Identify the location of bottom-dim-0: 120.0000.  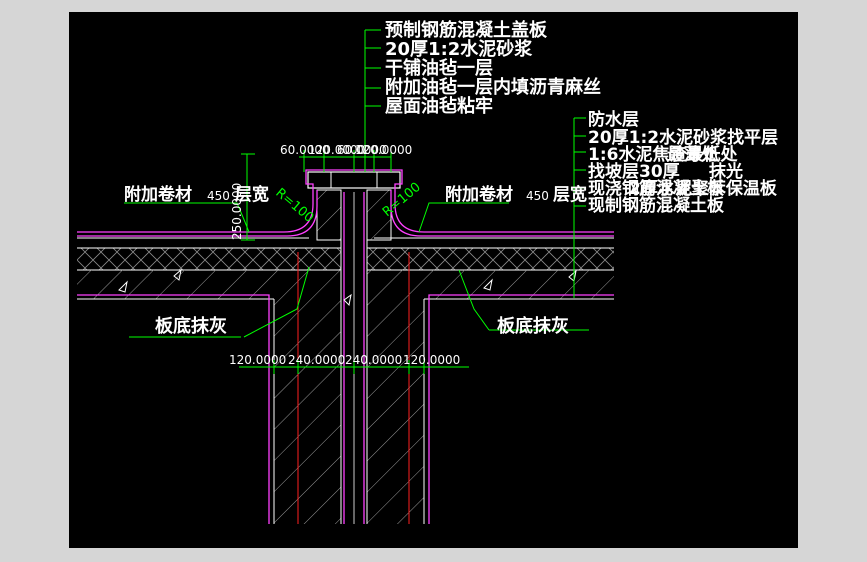
(257, 360).